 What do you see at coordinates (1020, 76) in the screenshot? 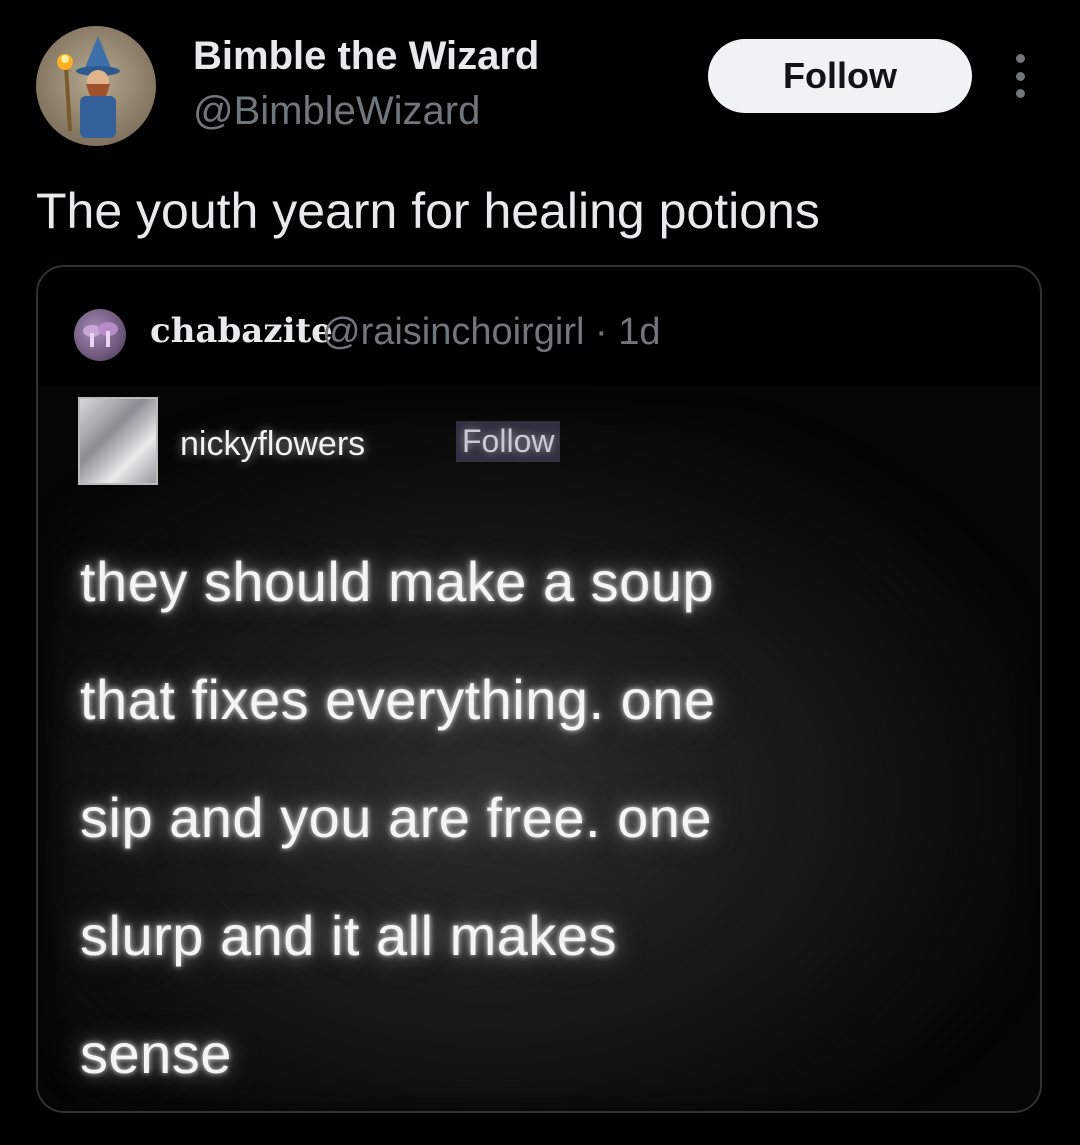
I see `more-vertical-icon` at bounding box center [1020, 76].